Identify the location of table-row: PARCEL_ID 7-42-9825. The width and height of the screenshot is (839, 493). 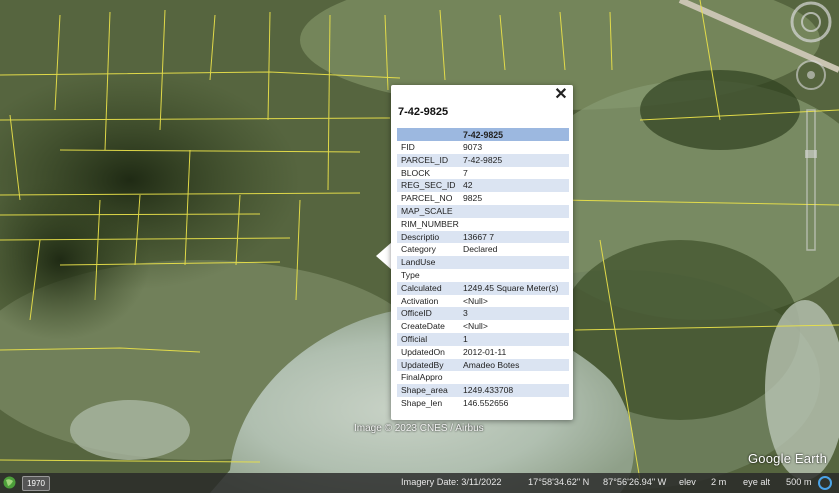
(483, 160).